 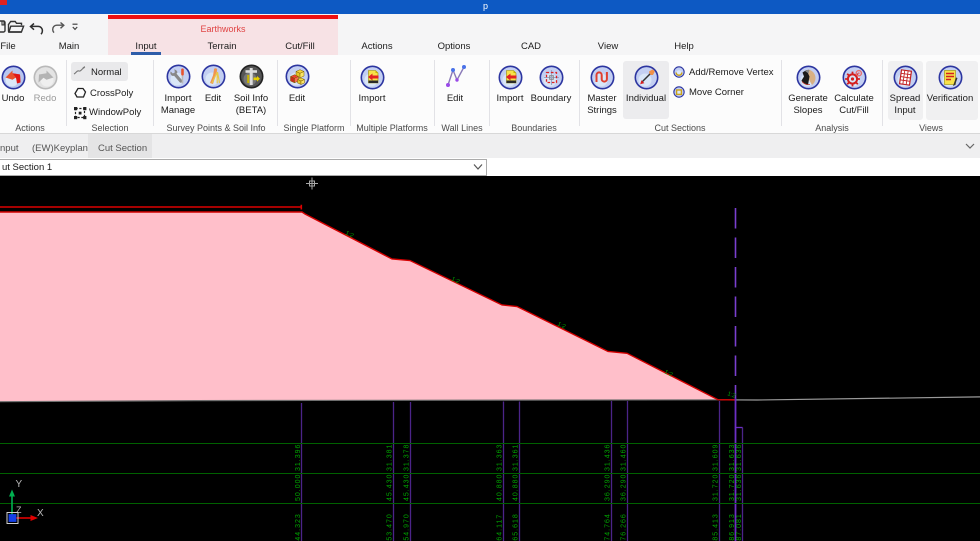 I want to click on svg-text: Y, so click(x=19, y=484).